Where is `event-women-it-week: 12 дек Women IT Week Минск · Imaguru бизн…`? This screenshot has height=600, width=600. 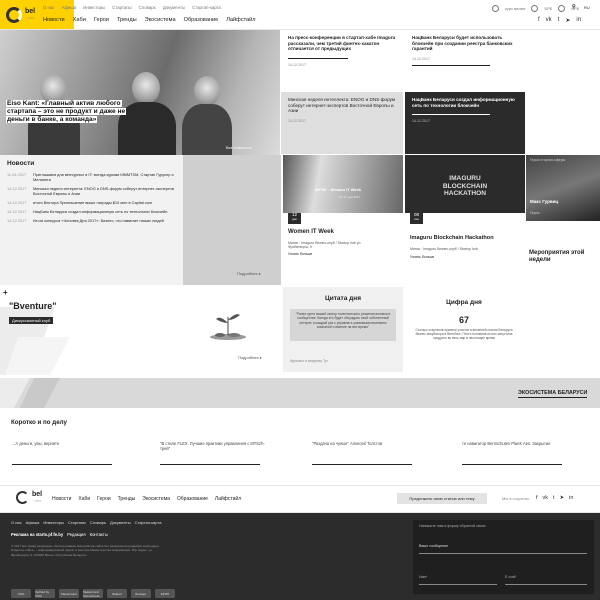 event-women-it-week: 12 дек Women IT Week Минск · Imaguru бизн… is located at coordinates (343, 249).